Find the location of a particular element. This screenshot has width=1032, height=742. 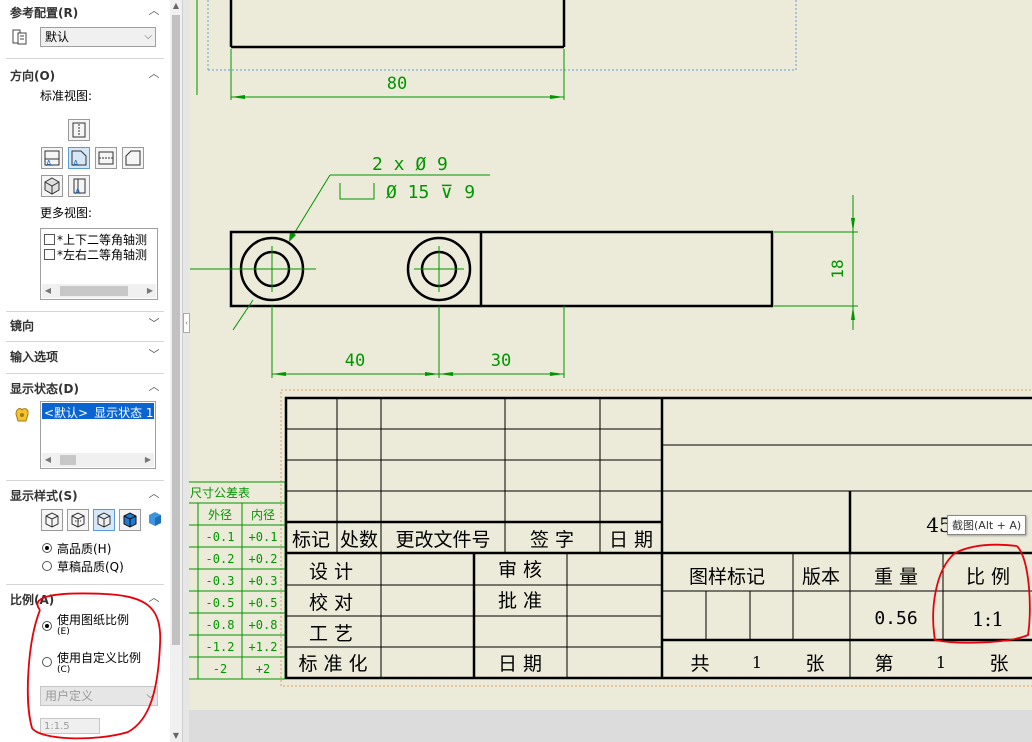

tolerance-table-title: 尺寸公差表 is located at coordinates (220, 493).